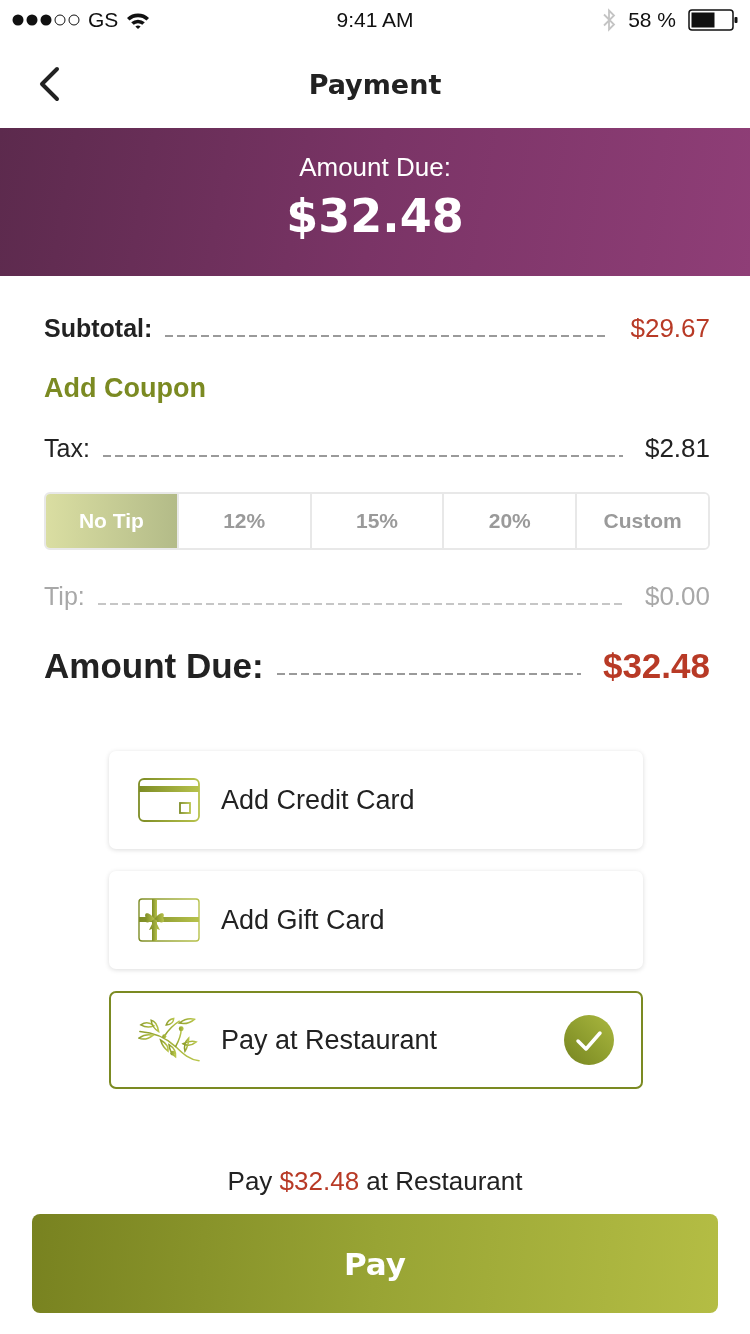 The height and width of the screenshot is (1334, 750). What do you see at coordinates (677, 448) in the screenshot?
I see `tax-value: $2.81` at bounding box center [677, 448].